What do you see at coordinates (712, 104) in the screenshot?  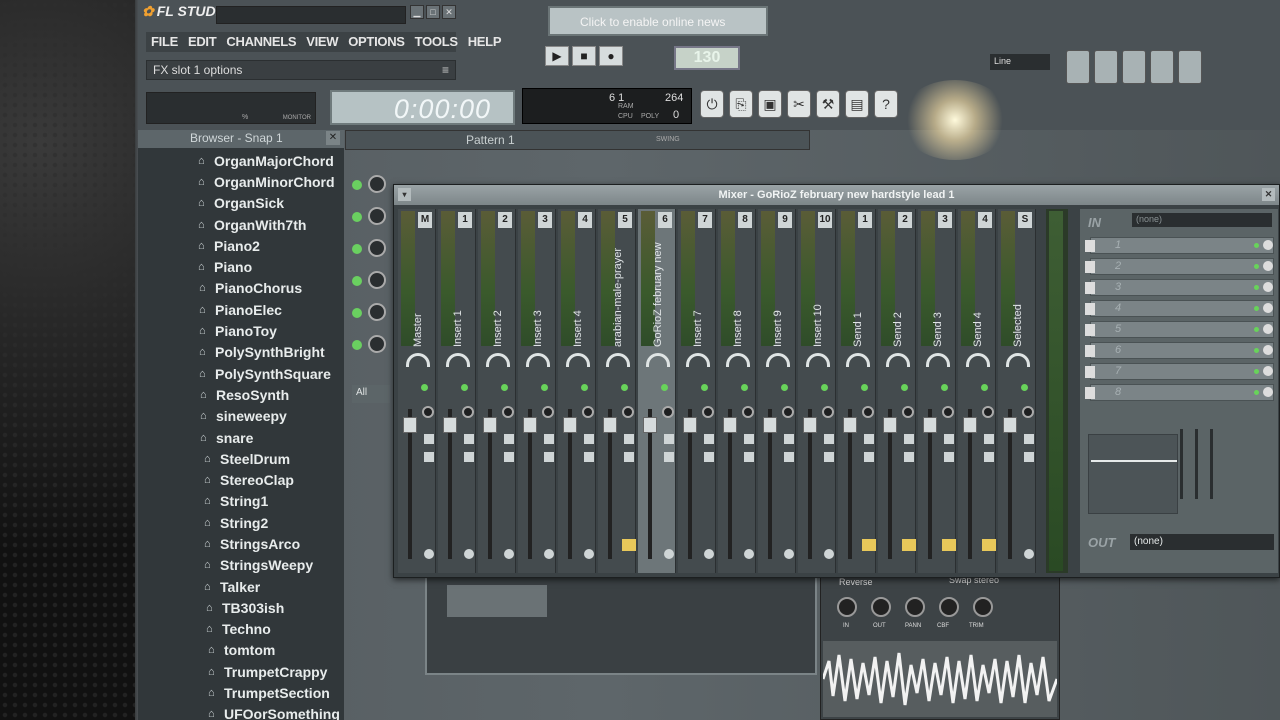 I see `power-icon: ⏻` at bounding box center [712, 104].